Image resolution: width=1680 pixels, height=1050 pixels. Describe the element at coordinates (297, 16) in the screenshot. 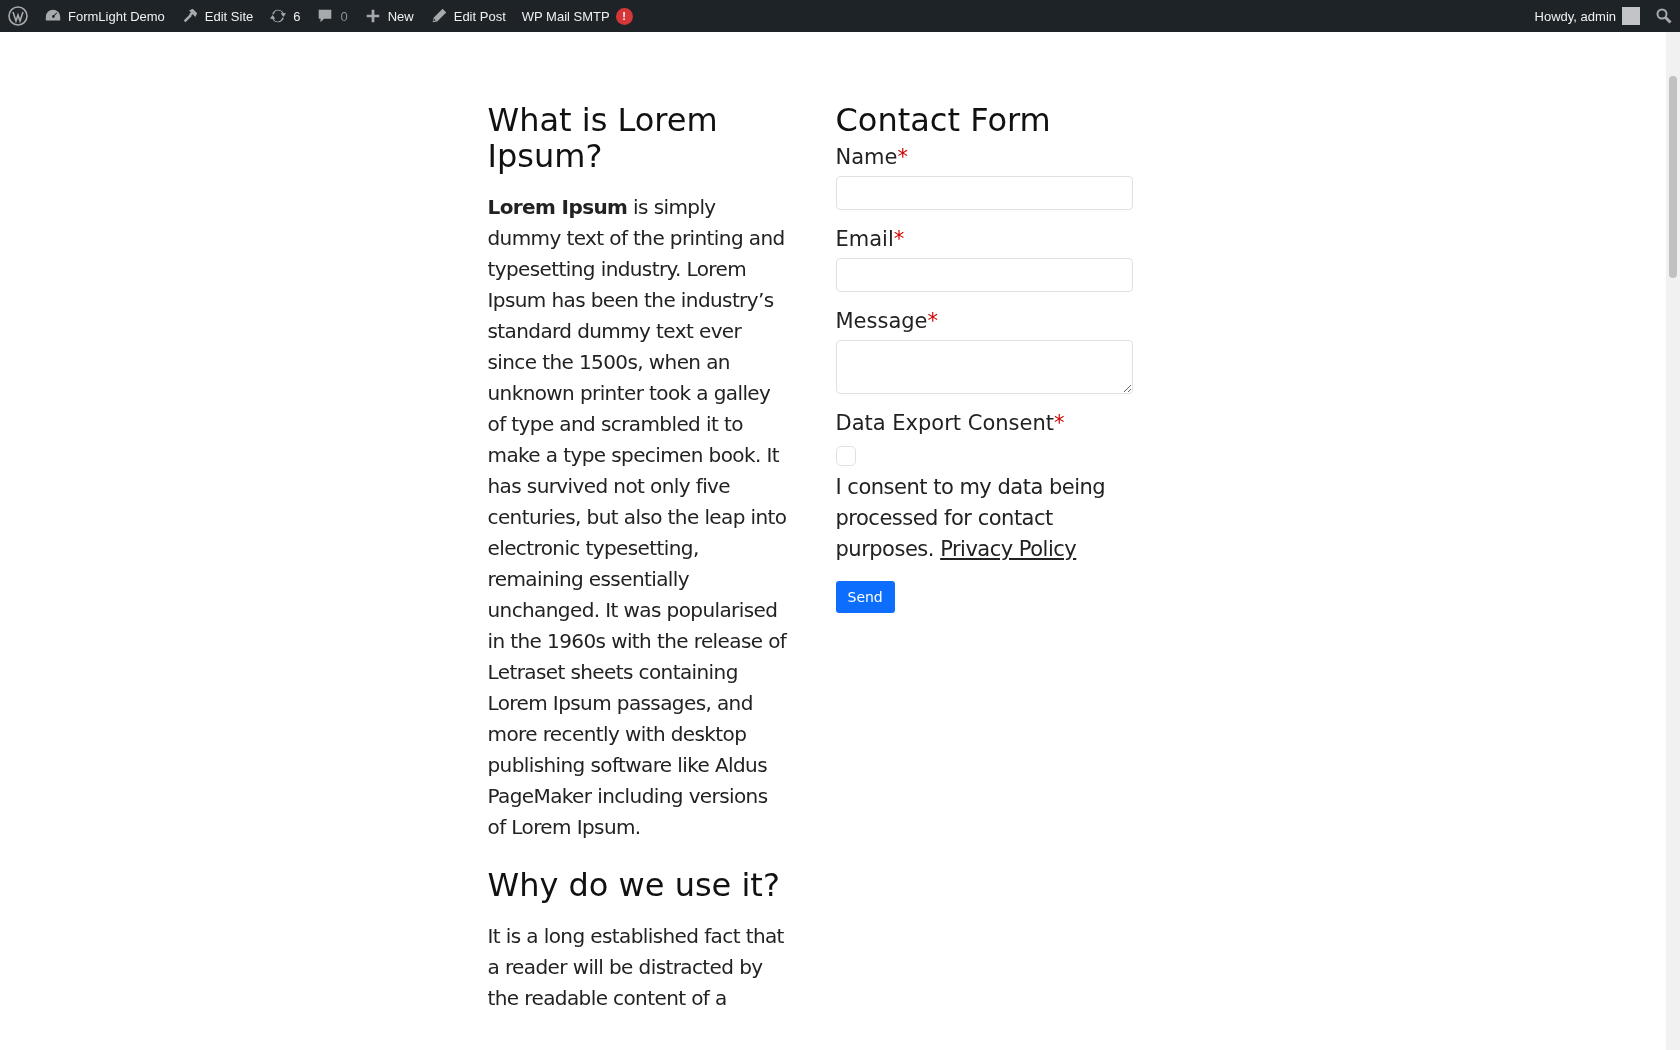

I see `toolbar-label: 6` at that location.